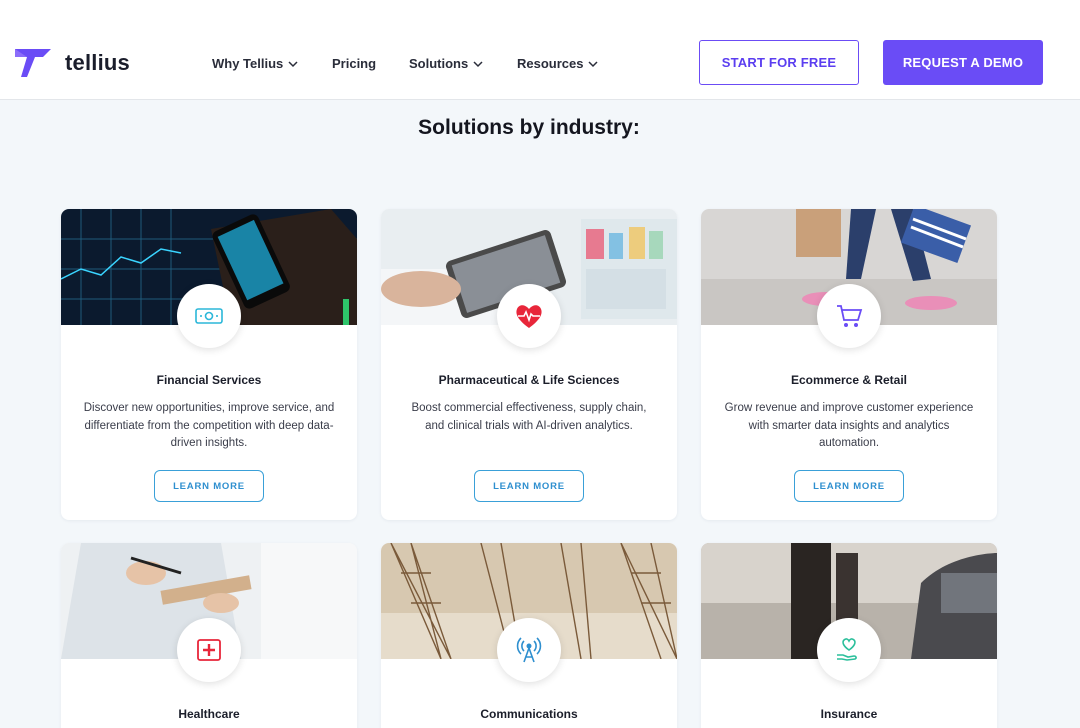 The width and height of the screenshot is (1080, 728). Describe the element at coordinates (849, 380) in the screenshot. I see `card-title: Ecommerce & Retail` at that location.